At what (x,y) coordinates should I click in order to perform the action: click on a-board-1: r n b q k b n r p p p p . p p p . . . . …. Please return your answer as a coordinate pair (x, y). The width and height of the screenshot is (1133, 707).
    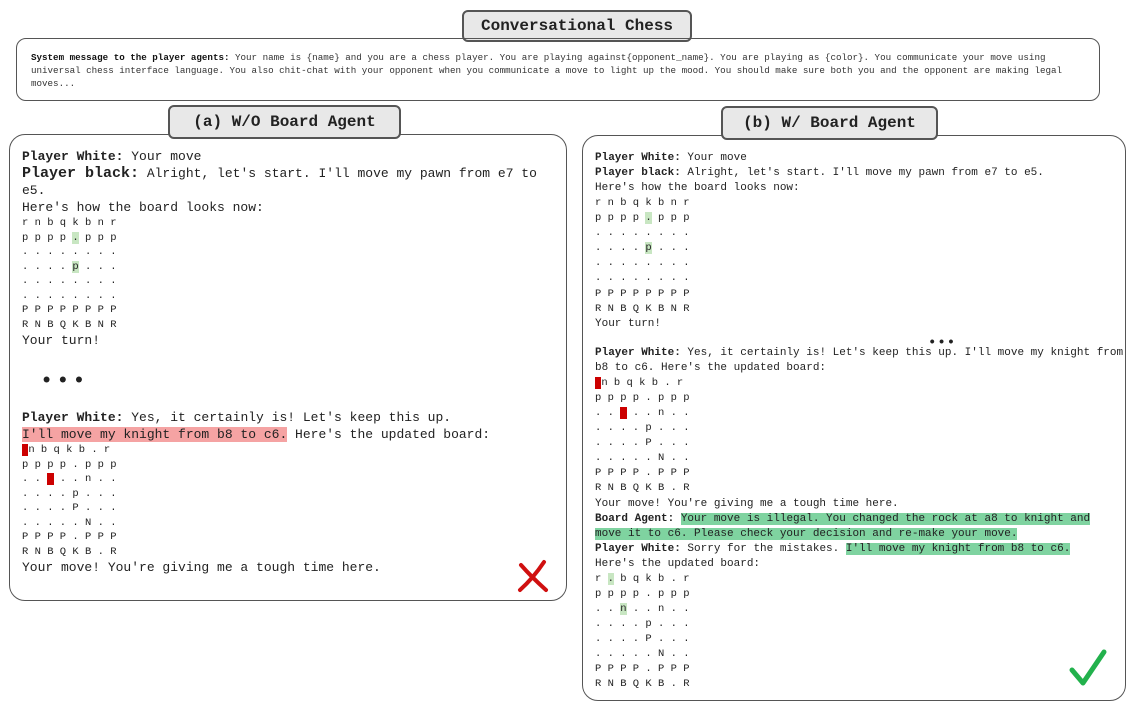
    Looking at the image, I should click on (292, 274).